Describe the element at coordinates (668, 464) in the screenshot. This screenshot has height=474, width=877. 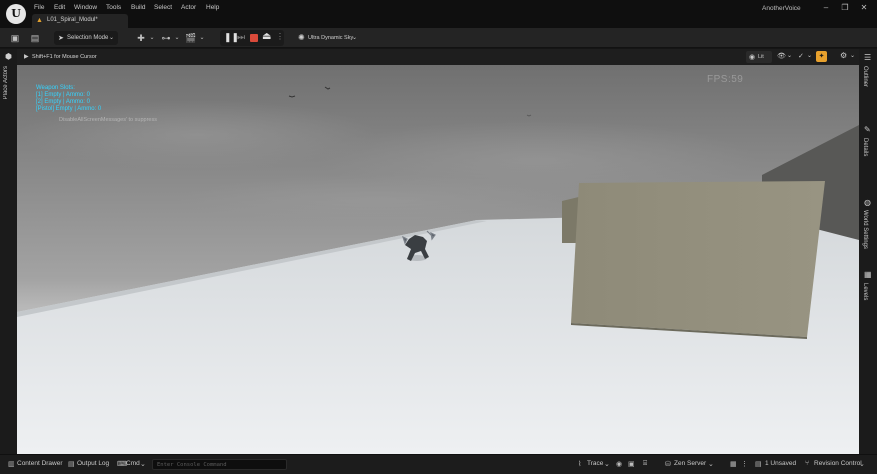
I see `zen-server-icon: ⛁` at that location.